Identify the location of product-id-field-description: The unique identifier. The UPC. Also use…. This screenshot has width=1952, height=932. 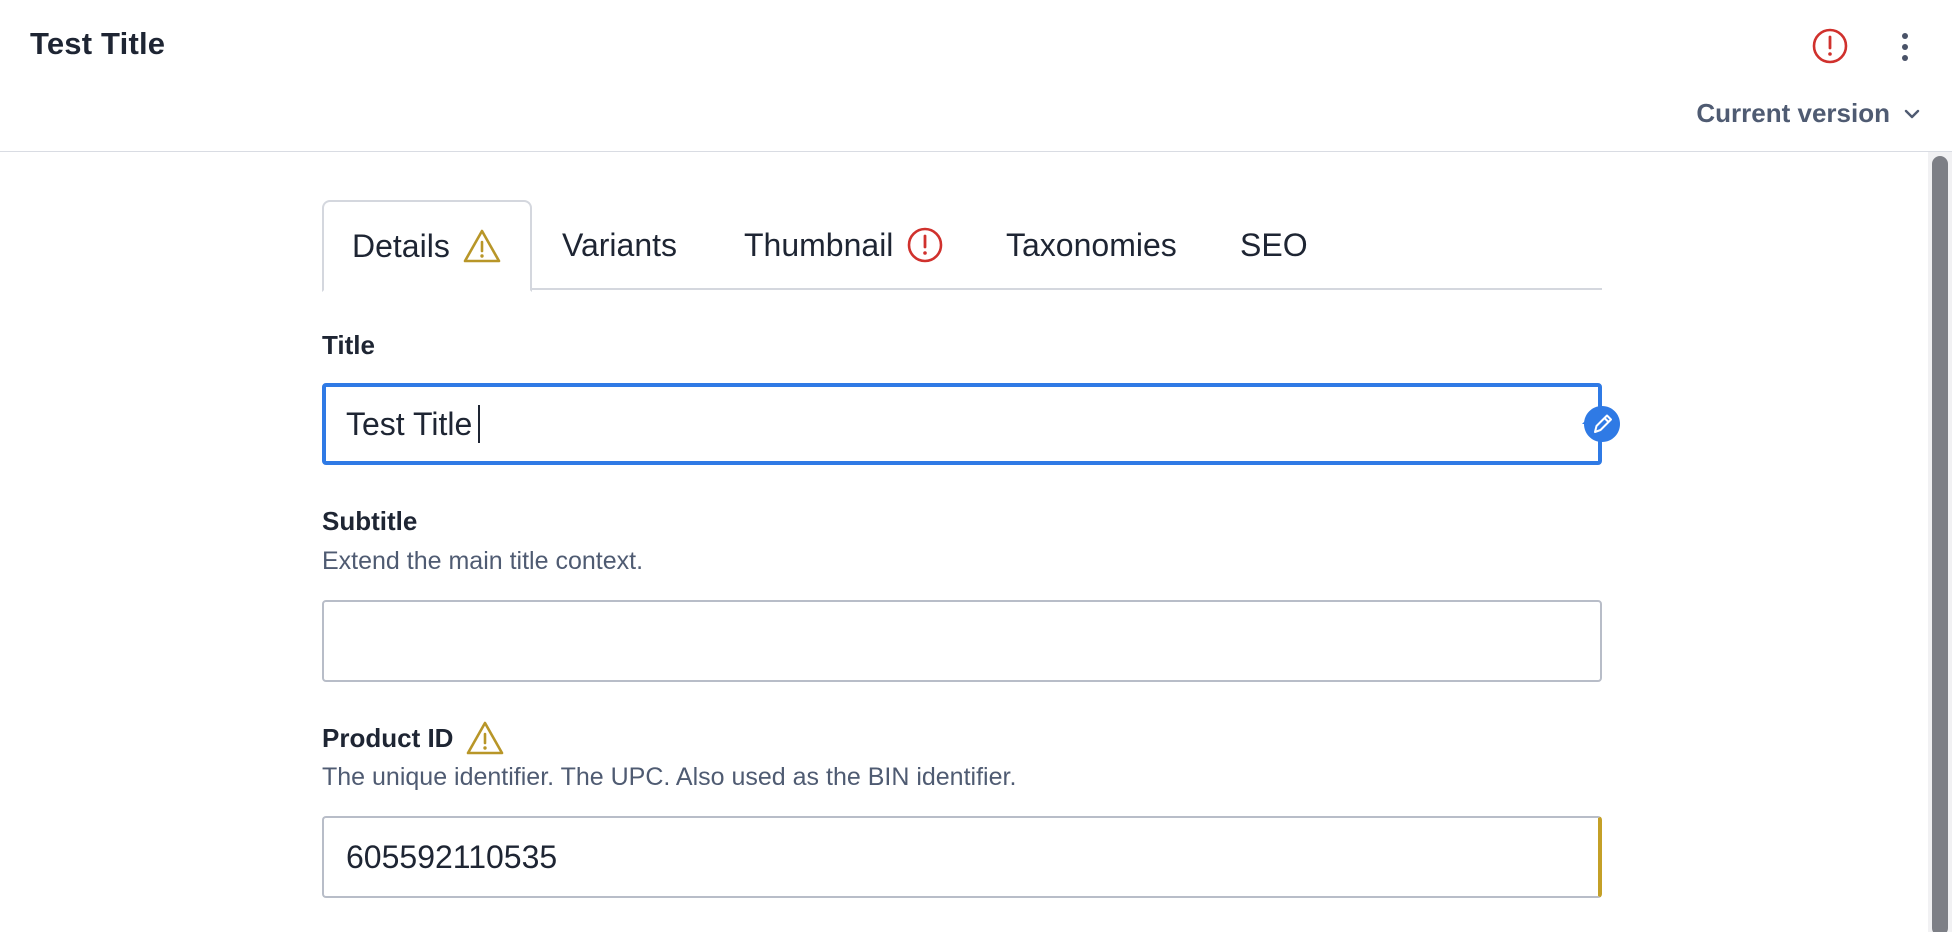
(669, 777).